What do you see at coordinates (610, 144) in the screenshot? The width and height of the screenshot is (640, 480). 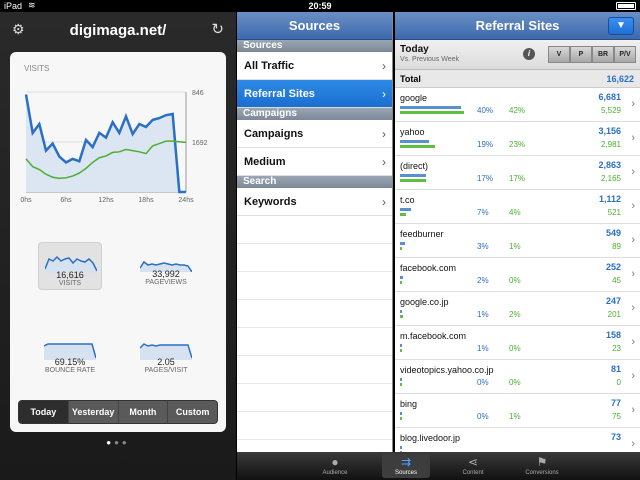 I see `previous-value: 2,981` at bounding box center [610, 144].